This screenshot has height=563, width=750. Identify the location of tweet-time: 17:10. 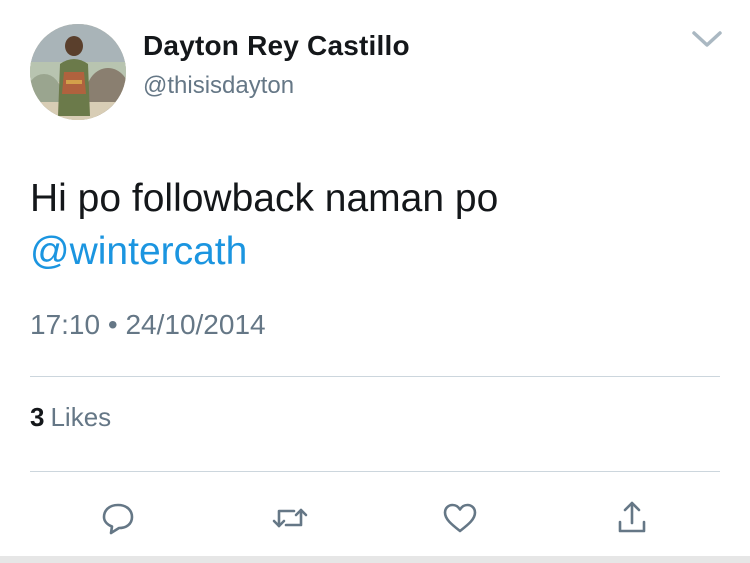
(65, 324).